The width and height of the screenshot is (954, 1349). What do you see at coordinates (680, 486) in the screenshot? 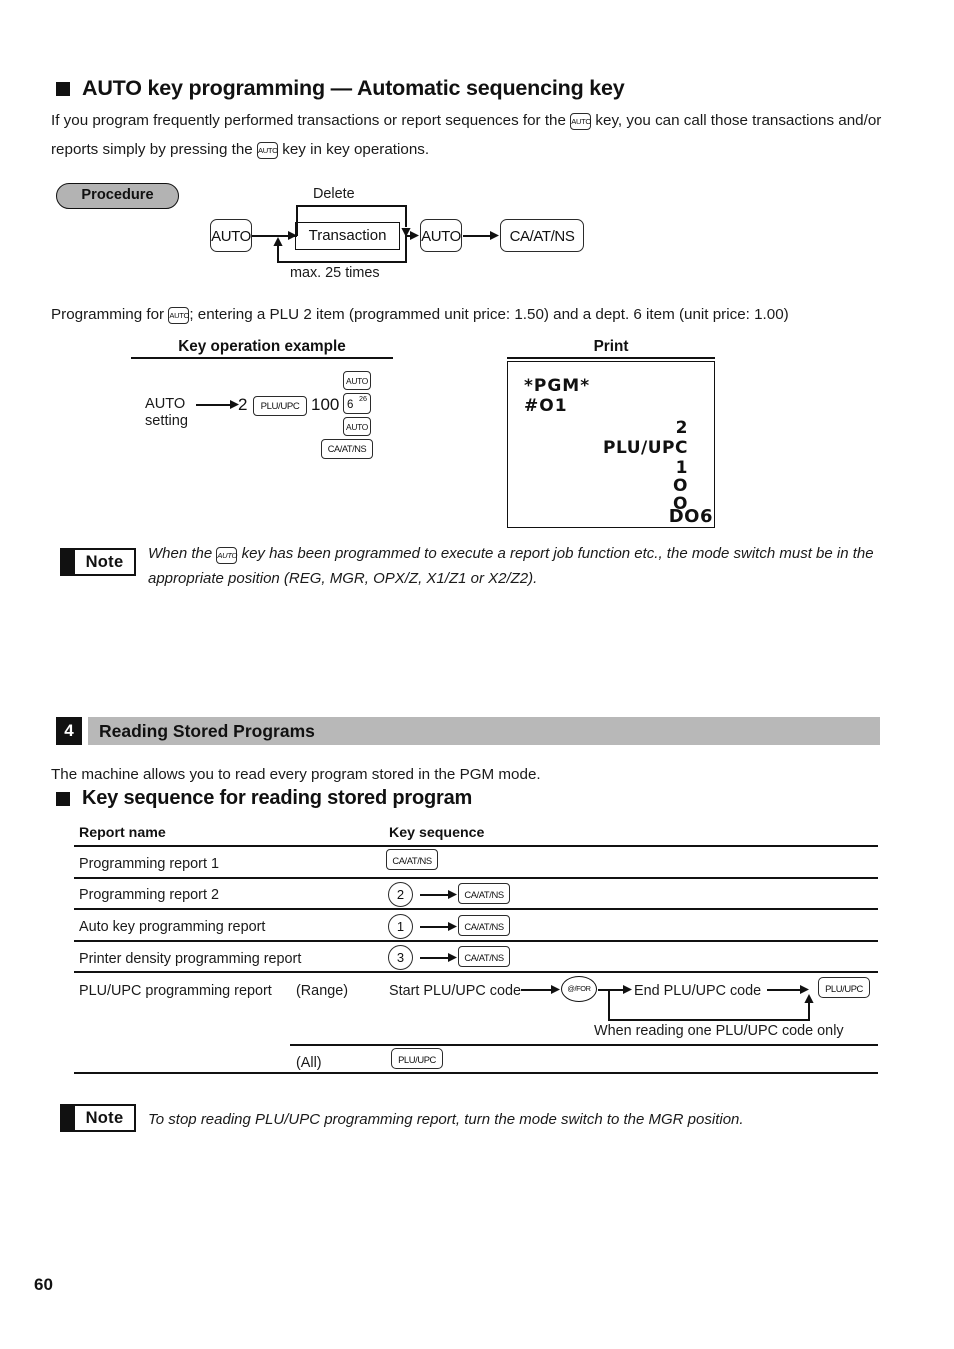
I see `receipt-line-price-2: O` at bounding box center [680, 486].